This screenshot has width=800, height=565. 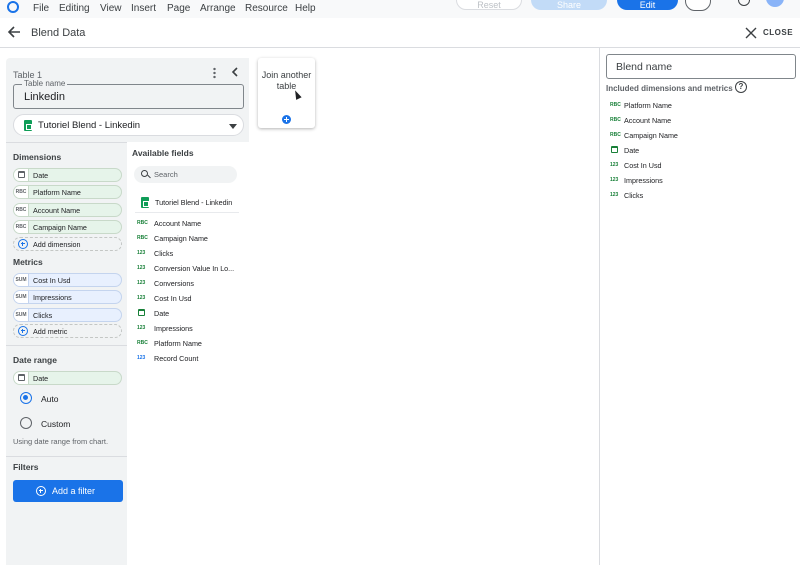 I want to click on field-name: Date, so click(x=162, y=313).